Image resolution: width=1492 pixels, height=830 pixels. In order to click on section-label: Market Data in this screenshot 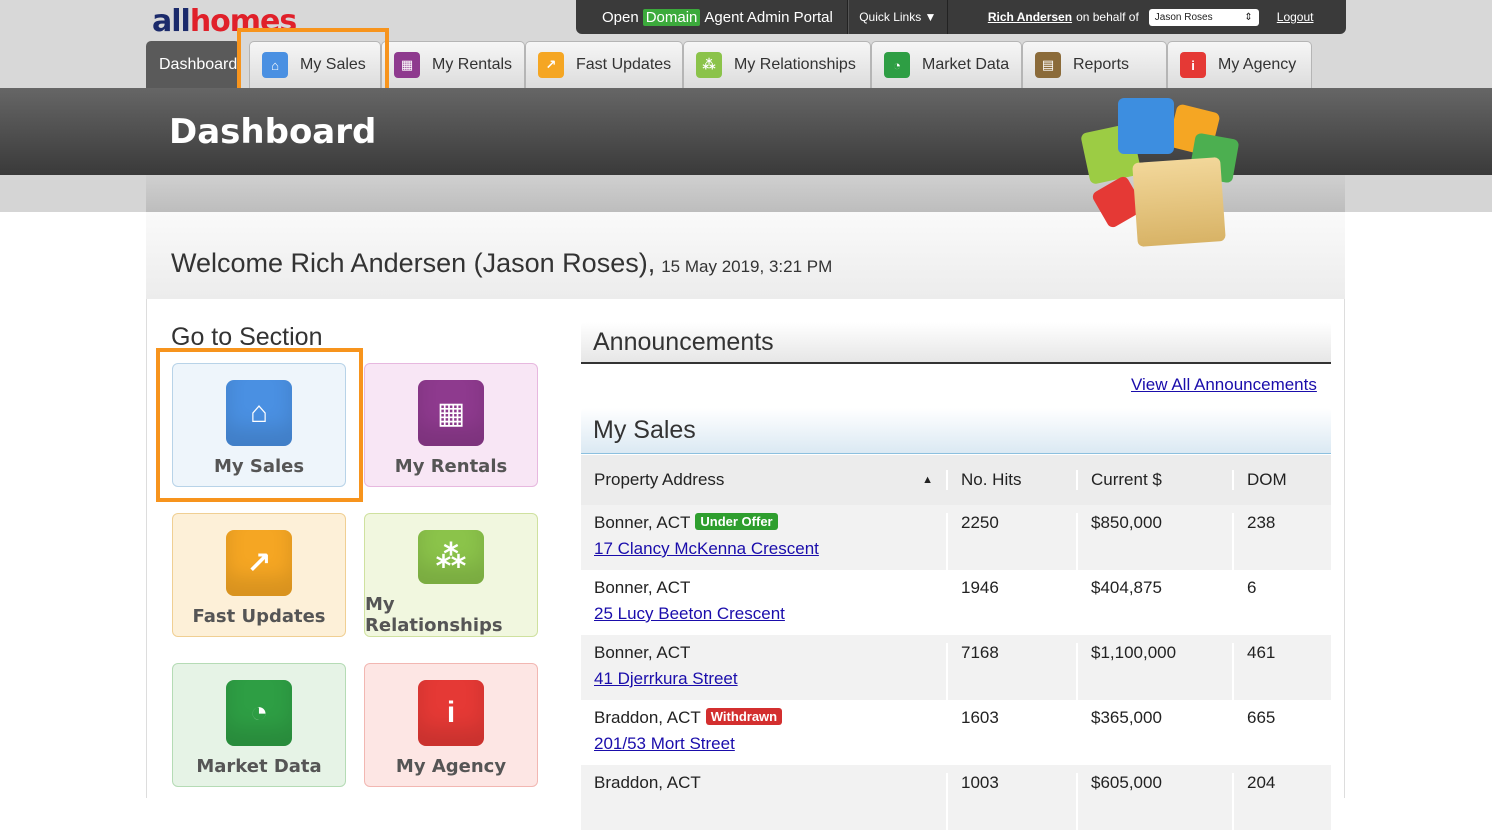, I will do `click(259, 766)`.